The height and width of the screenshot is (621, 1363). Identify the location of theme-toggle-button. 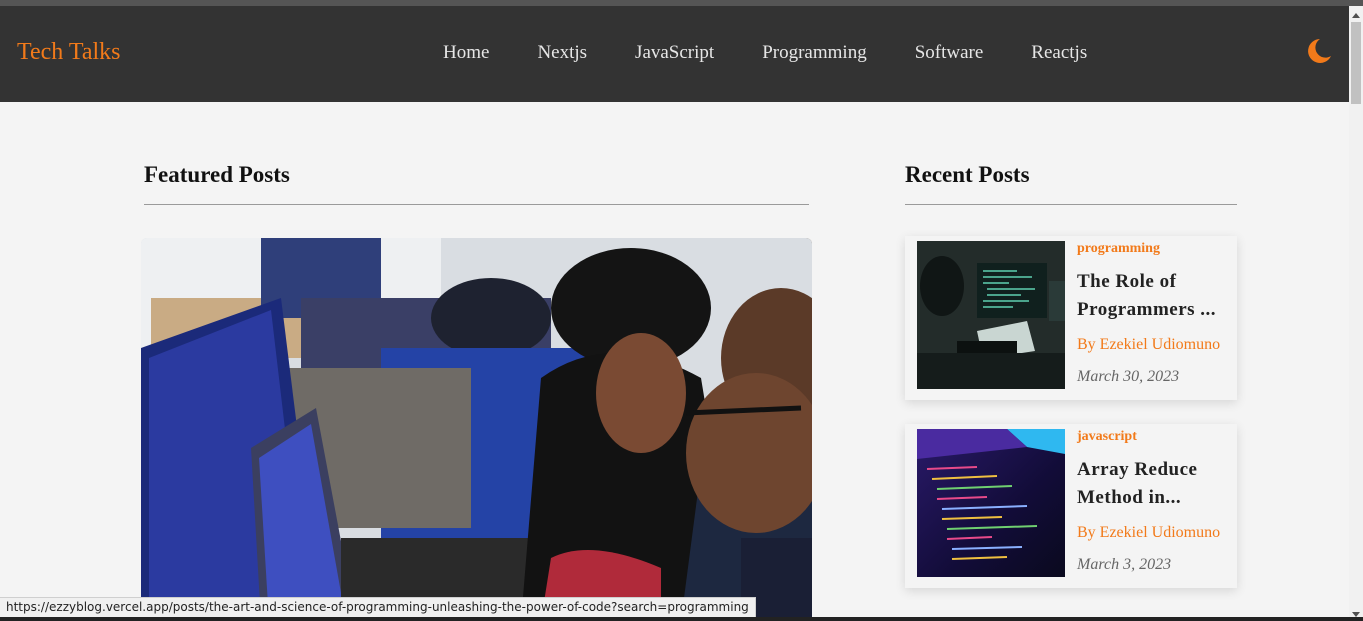
(1318, 51).